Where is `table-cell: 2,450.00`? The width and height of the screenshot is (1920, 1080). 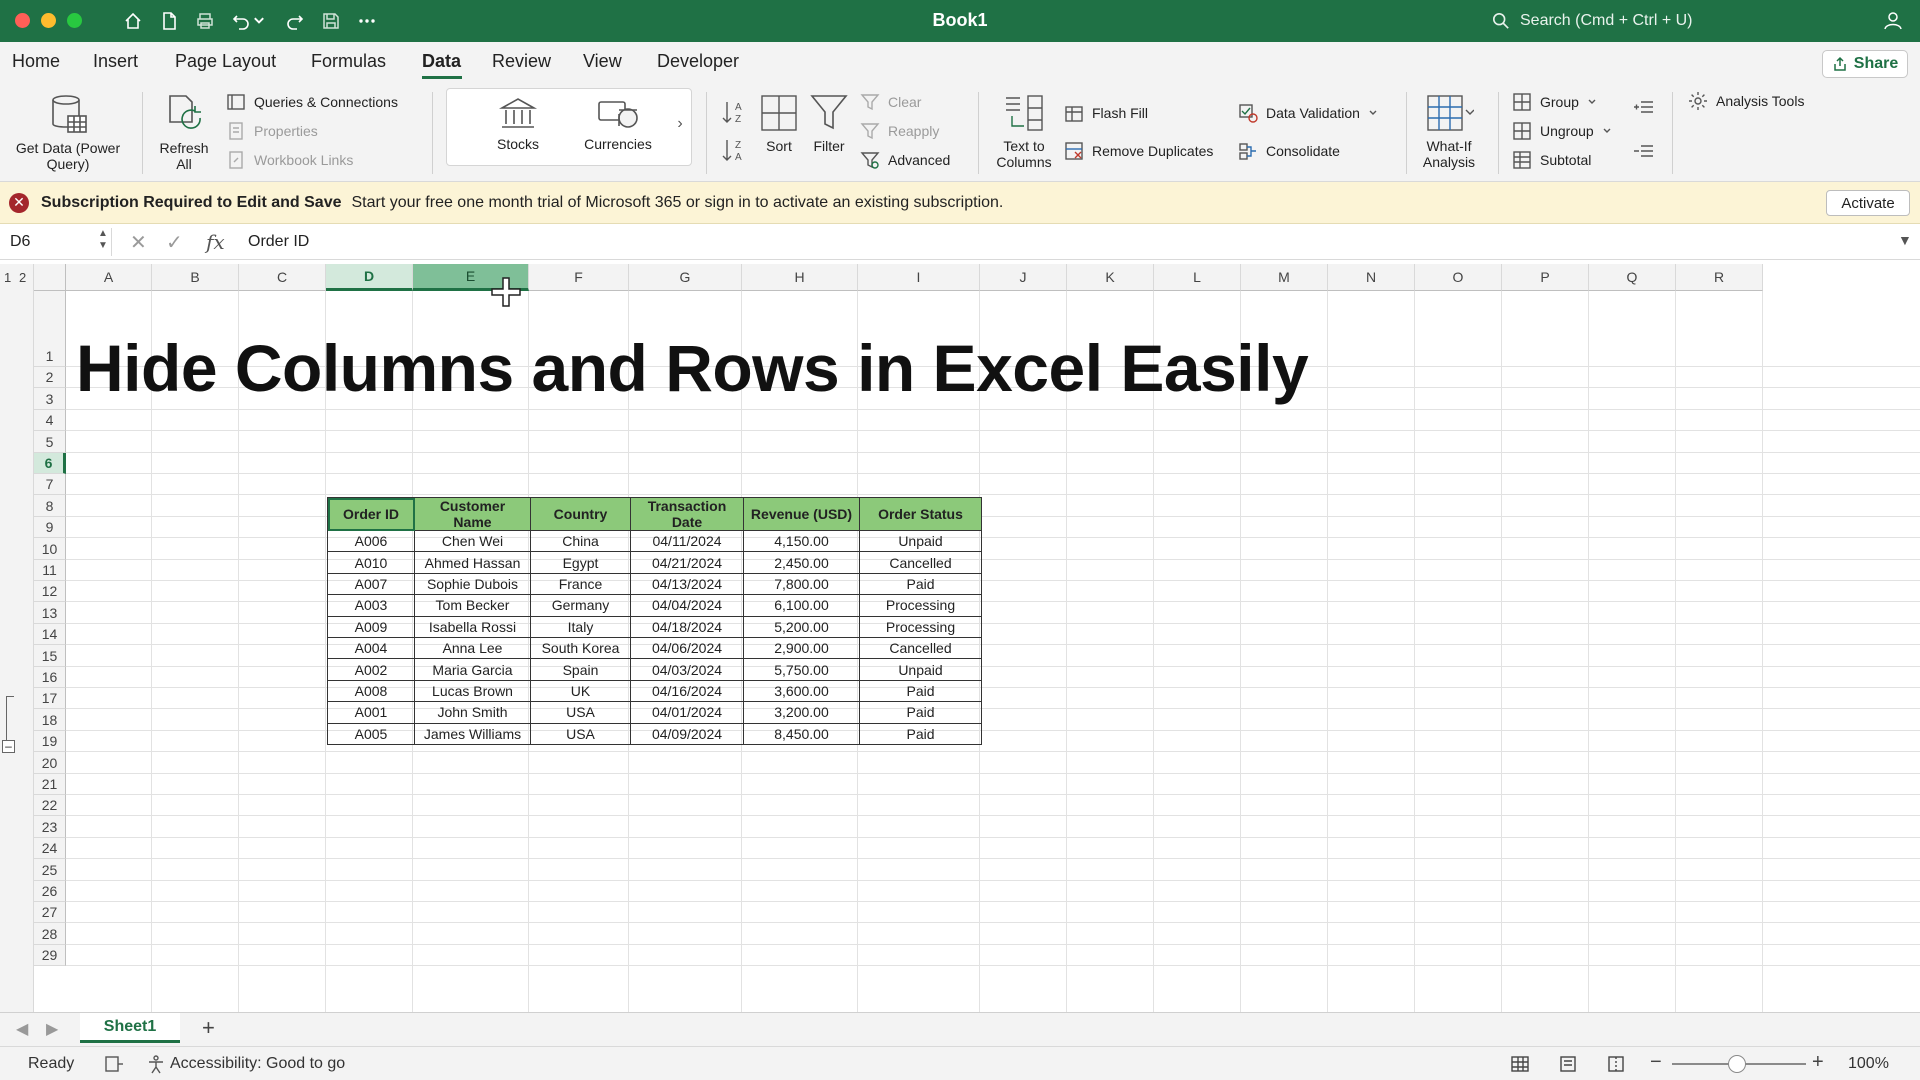
table-cell: 2,450.00 is located at coordinates (801, 562).